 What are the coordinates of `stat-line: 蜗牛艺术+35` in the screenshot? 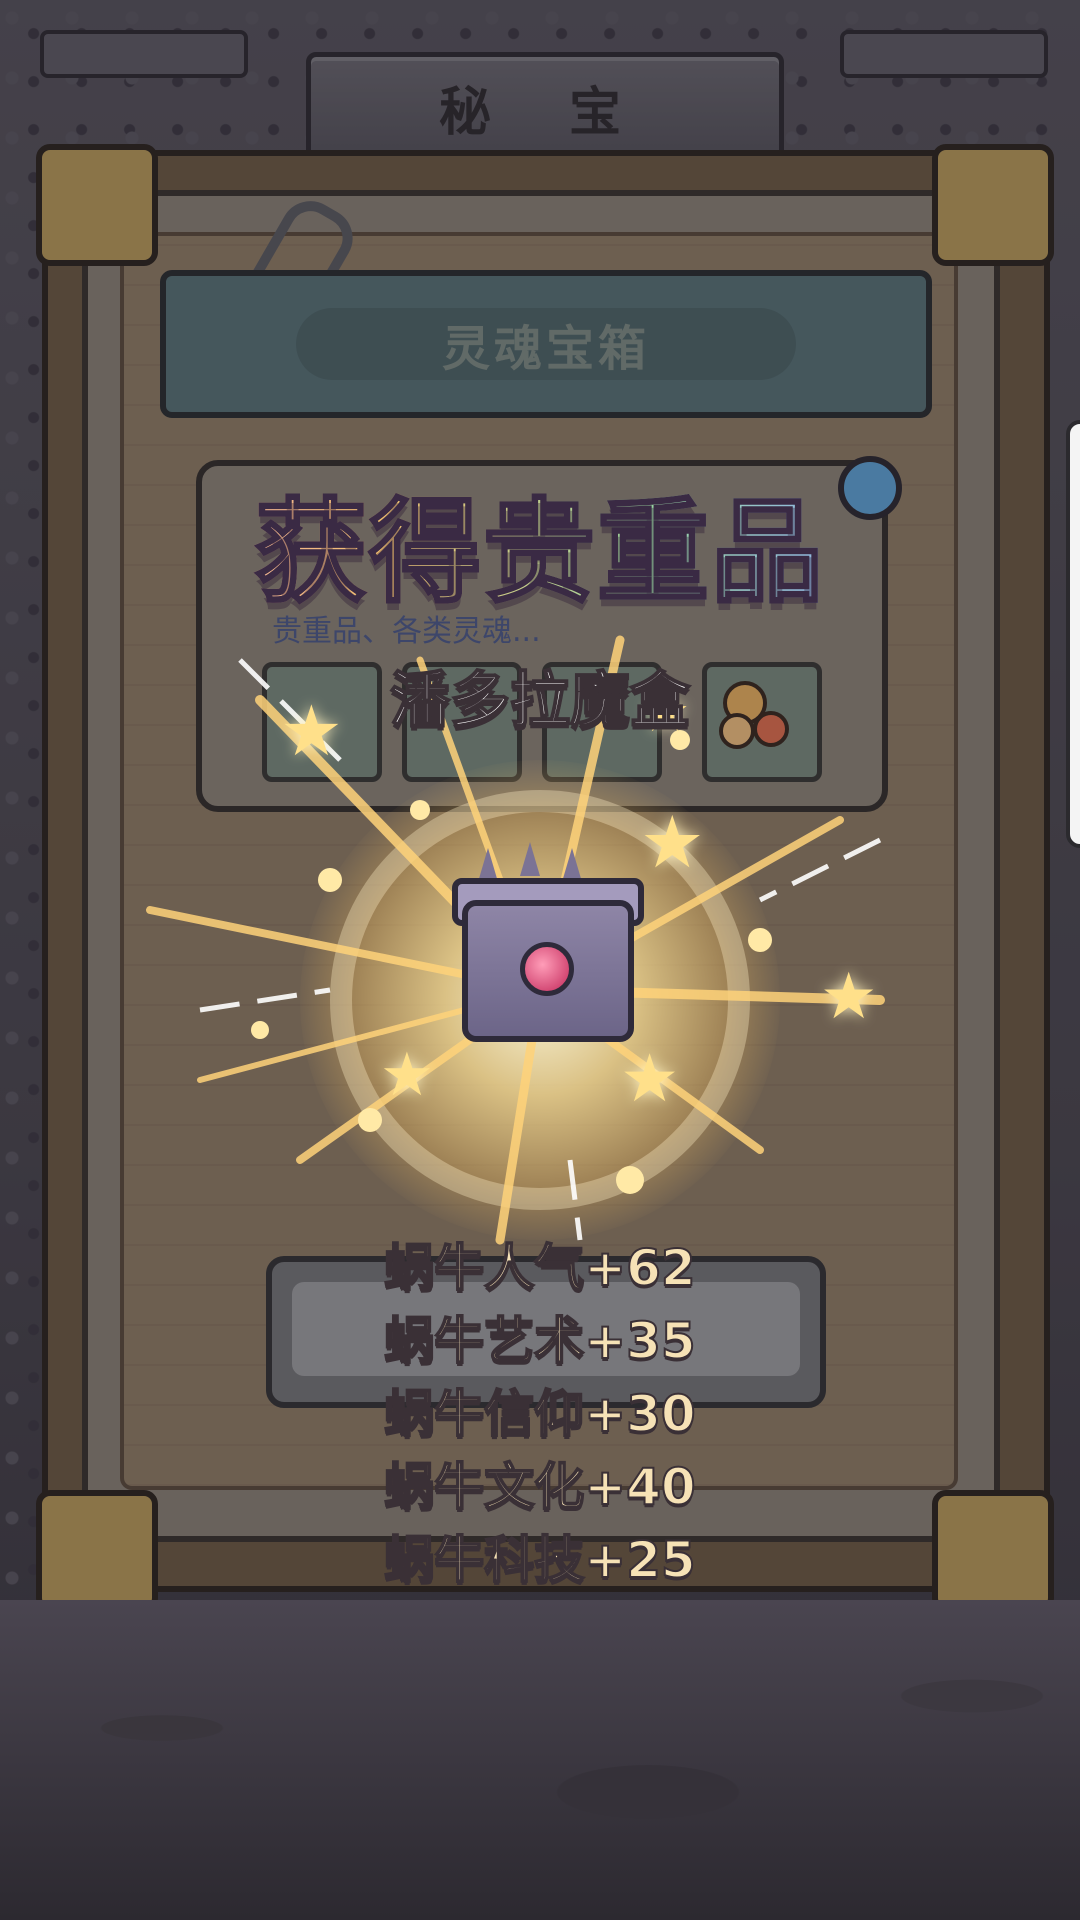 It's located at (539, 1341).